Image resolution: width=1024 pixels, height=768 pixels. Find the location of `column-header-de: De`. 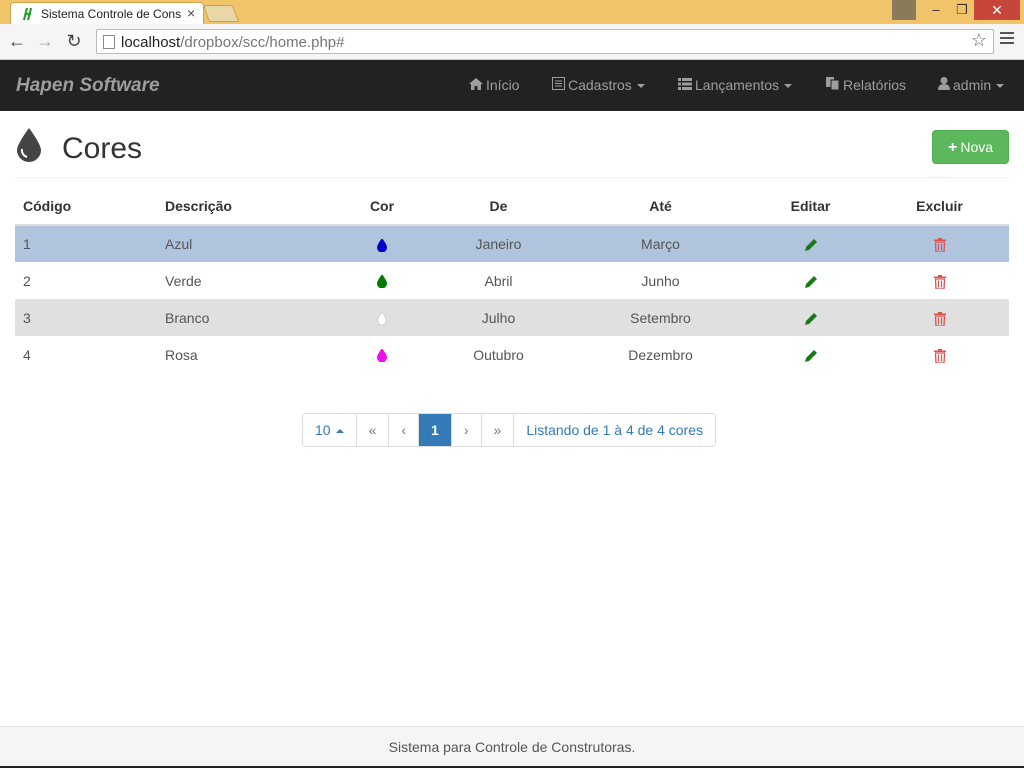

column-header-de: De is located at coordinates (498, 207).